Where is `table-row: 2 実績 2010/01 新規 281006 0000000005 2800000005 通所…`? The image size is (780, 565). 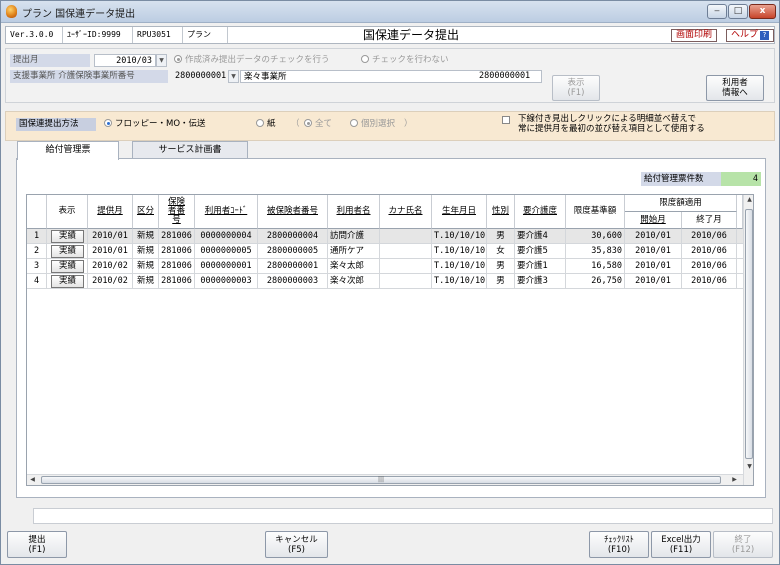 table-row: 2 実績 2010/01 新規 281006 0000000005 2800000005 通所… is located at coordinates (385, 251).